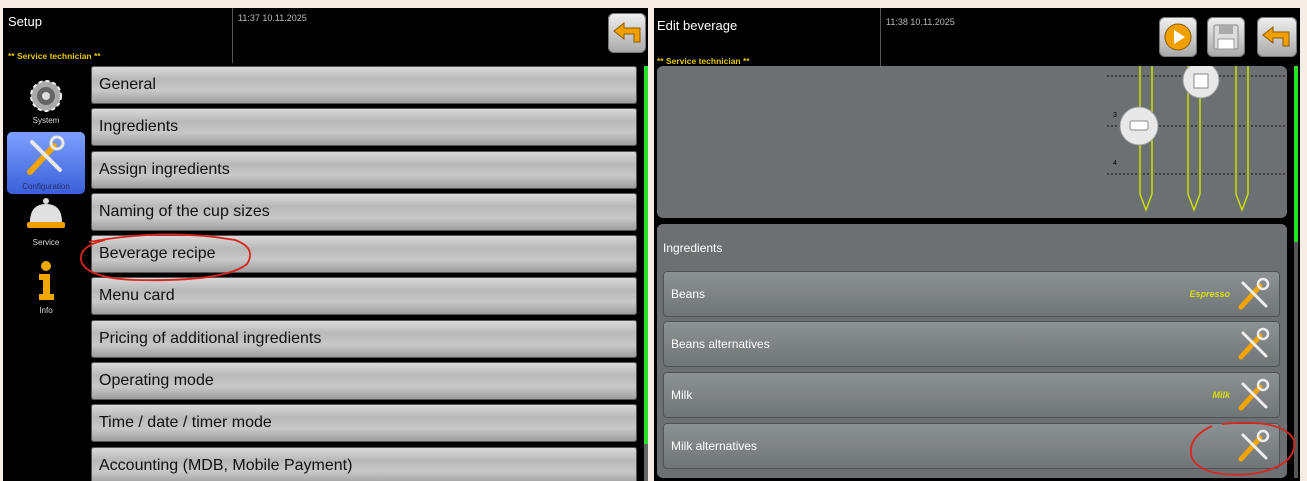 The image size is (1307, 481). Describe the element at coordinates (364, 338) in the screenshot. I see `menu-item-pricing: Pricing of additional ingredients` at that location.